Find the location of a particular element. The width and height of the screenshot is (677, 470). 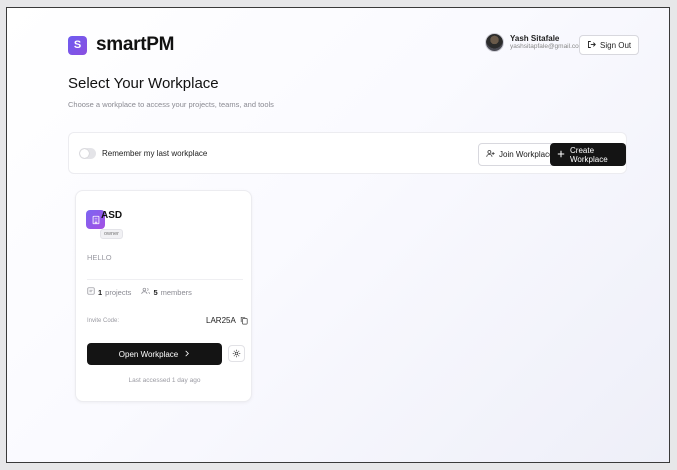

last-accessed: Last accessed 1 day ago is located at coordinates (164, 380).